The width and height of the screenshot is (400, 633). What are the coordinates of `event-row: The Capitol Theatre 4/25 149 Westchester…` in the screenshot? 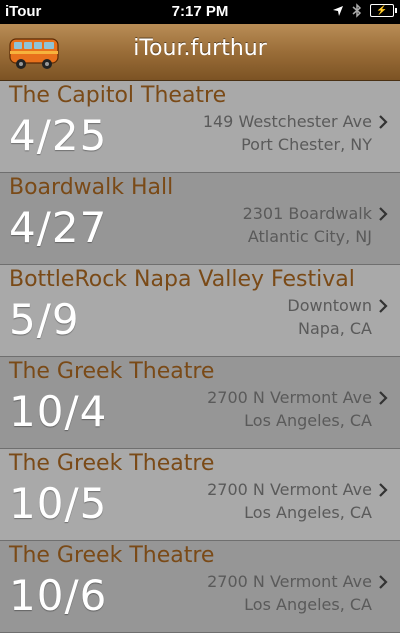 It's located at (200, 127).